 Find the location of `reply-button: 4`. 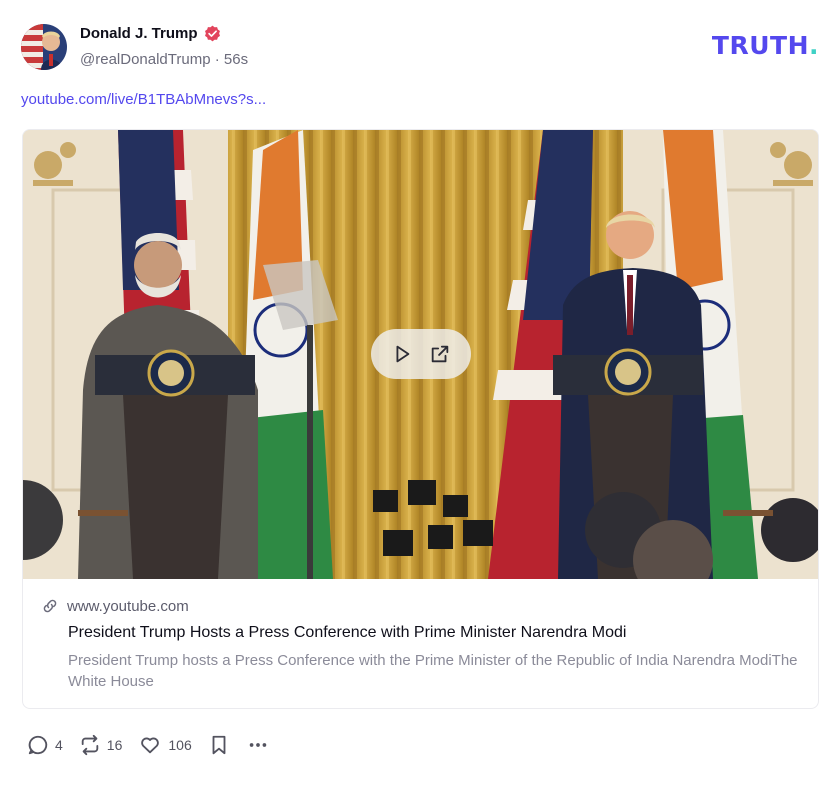

reply-button: 4 is located at coordinates (45, 745).